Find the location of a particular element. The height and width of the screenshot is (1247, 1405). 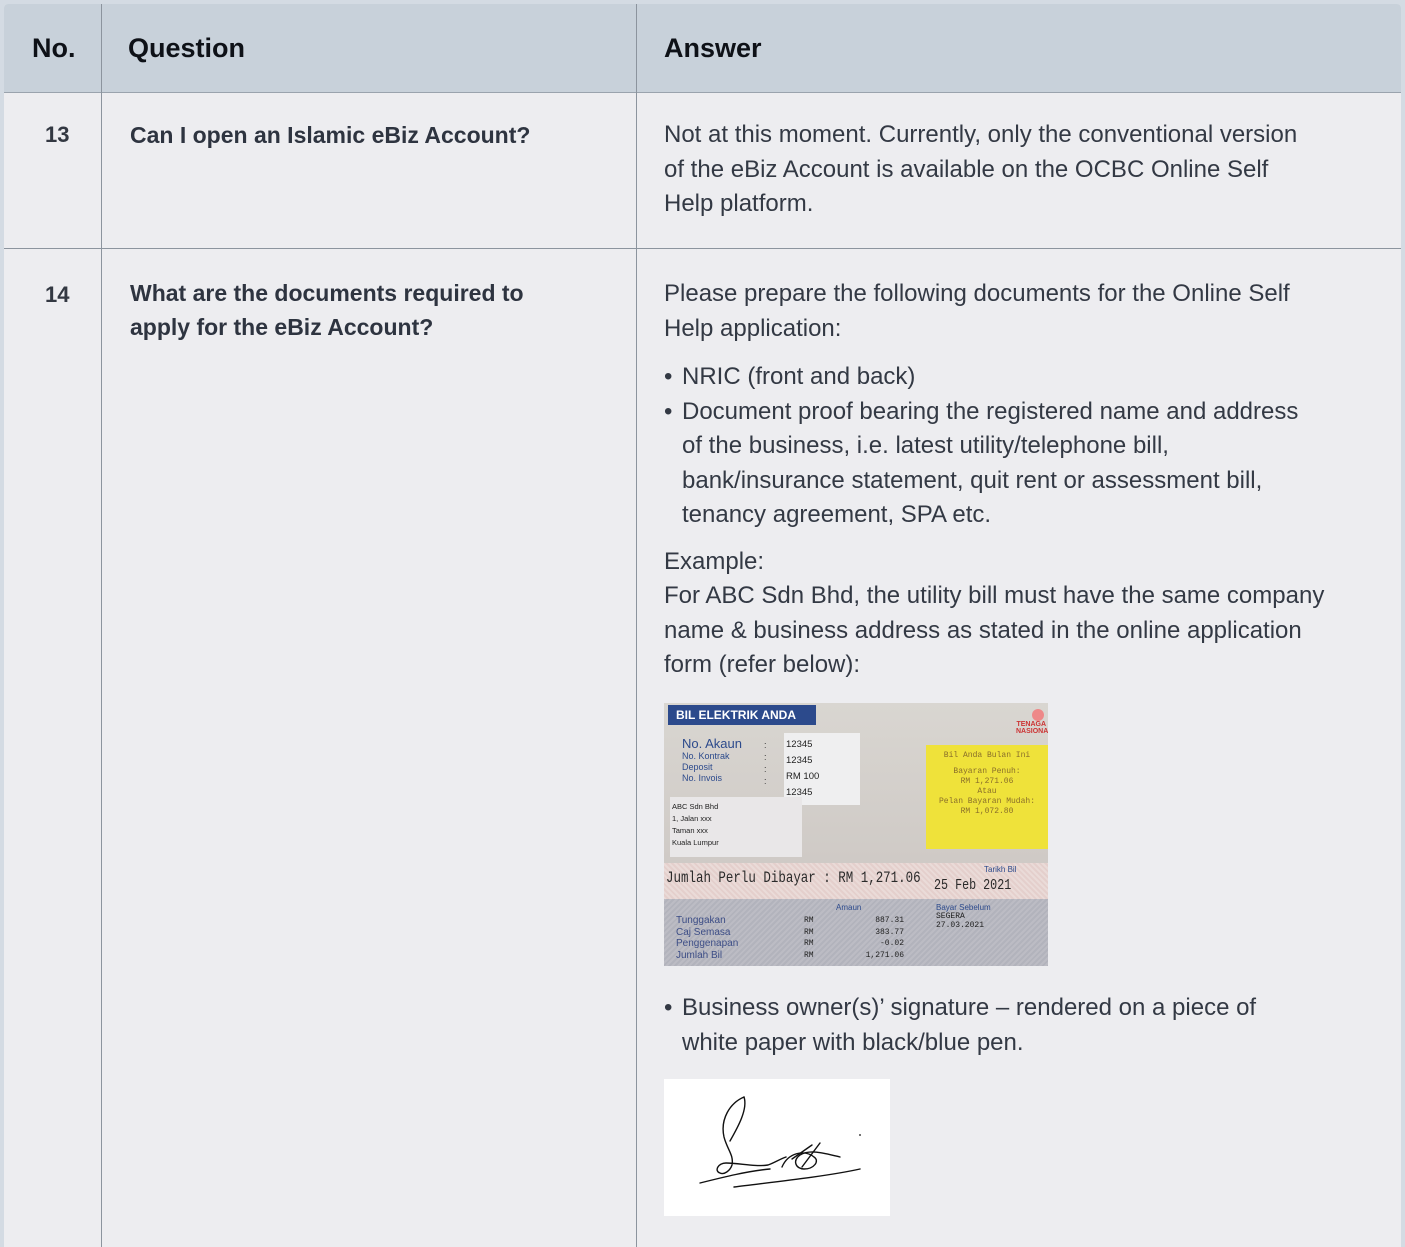

tnb-logo: TENAGA NASIONAL is located at coordinates (1032, 722).